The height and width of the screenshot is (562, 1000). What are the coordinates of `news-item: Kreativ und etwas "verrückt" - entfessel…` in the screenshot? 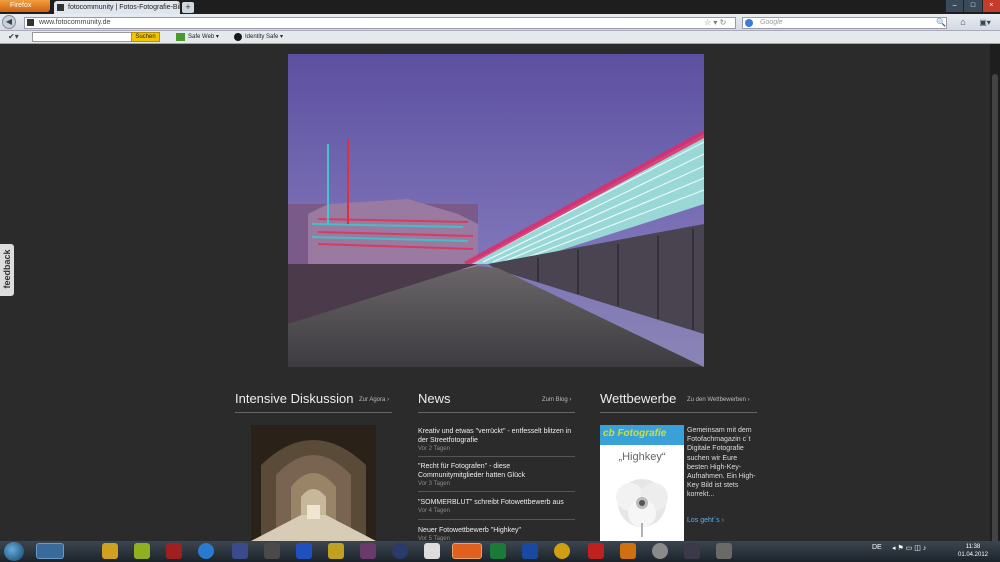 It's located at (496, 440).